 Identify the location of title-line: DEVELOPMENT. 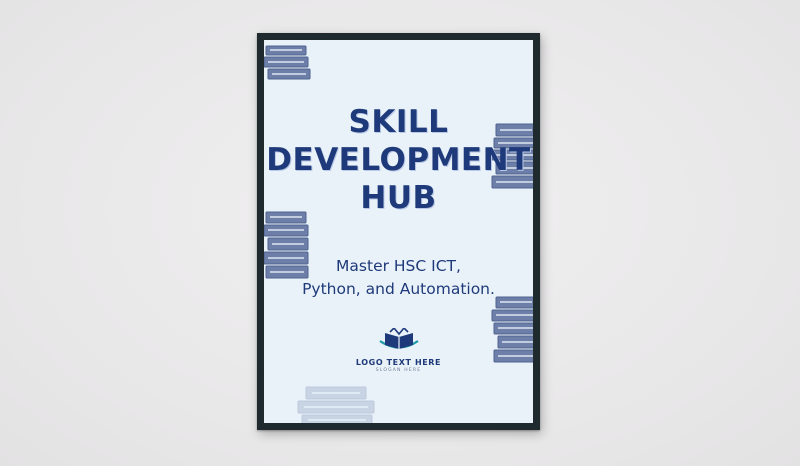
(398, 160).